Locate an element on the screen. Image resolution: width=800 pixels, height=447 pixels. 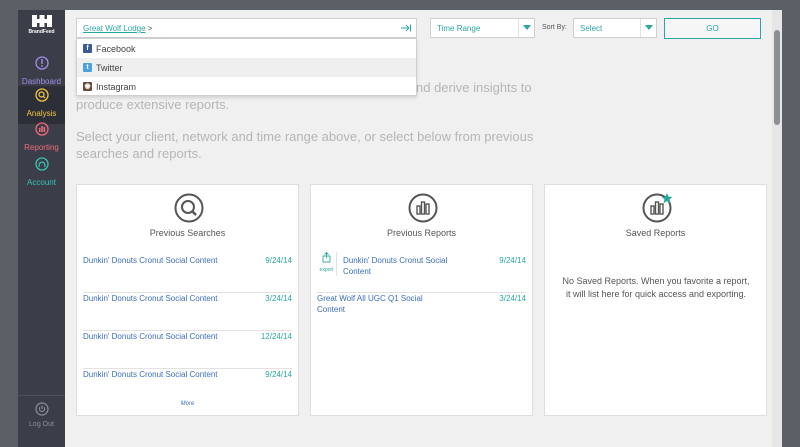
go-button: GO is located at coordinates (712, 28).